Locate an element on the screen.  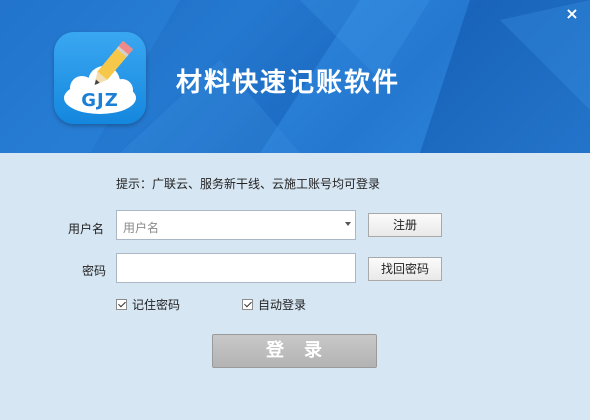
find-password-button: 找回密码 is located at coordinates (405, 269).